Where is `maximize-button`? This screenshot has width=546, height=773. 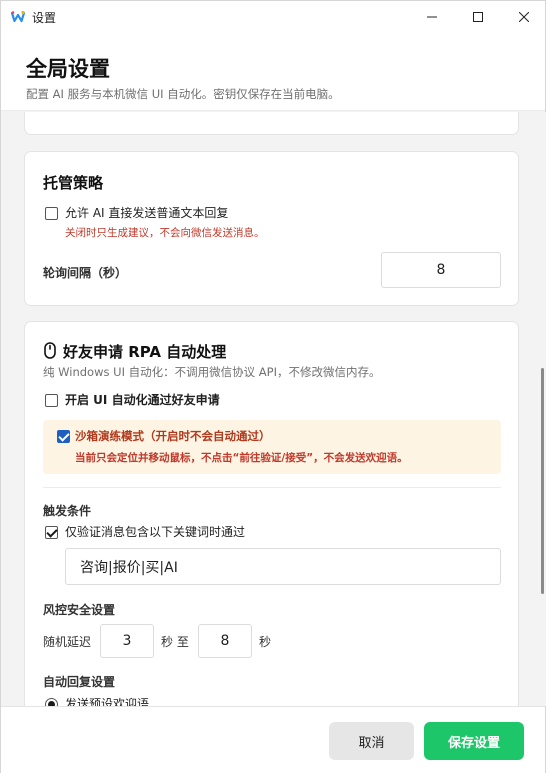 maximize-button is located at coordinates (478, 17).